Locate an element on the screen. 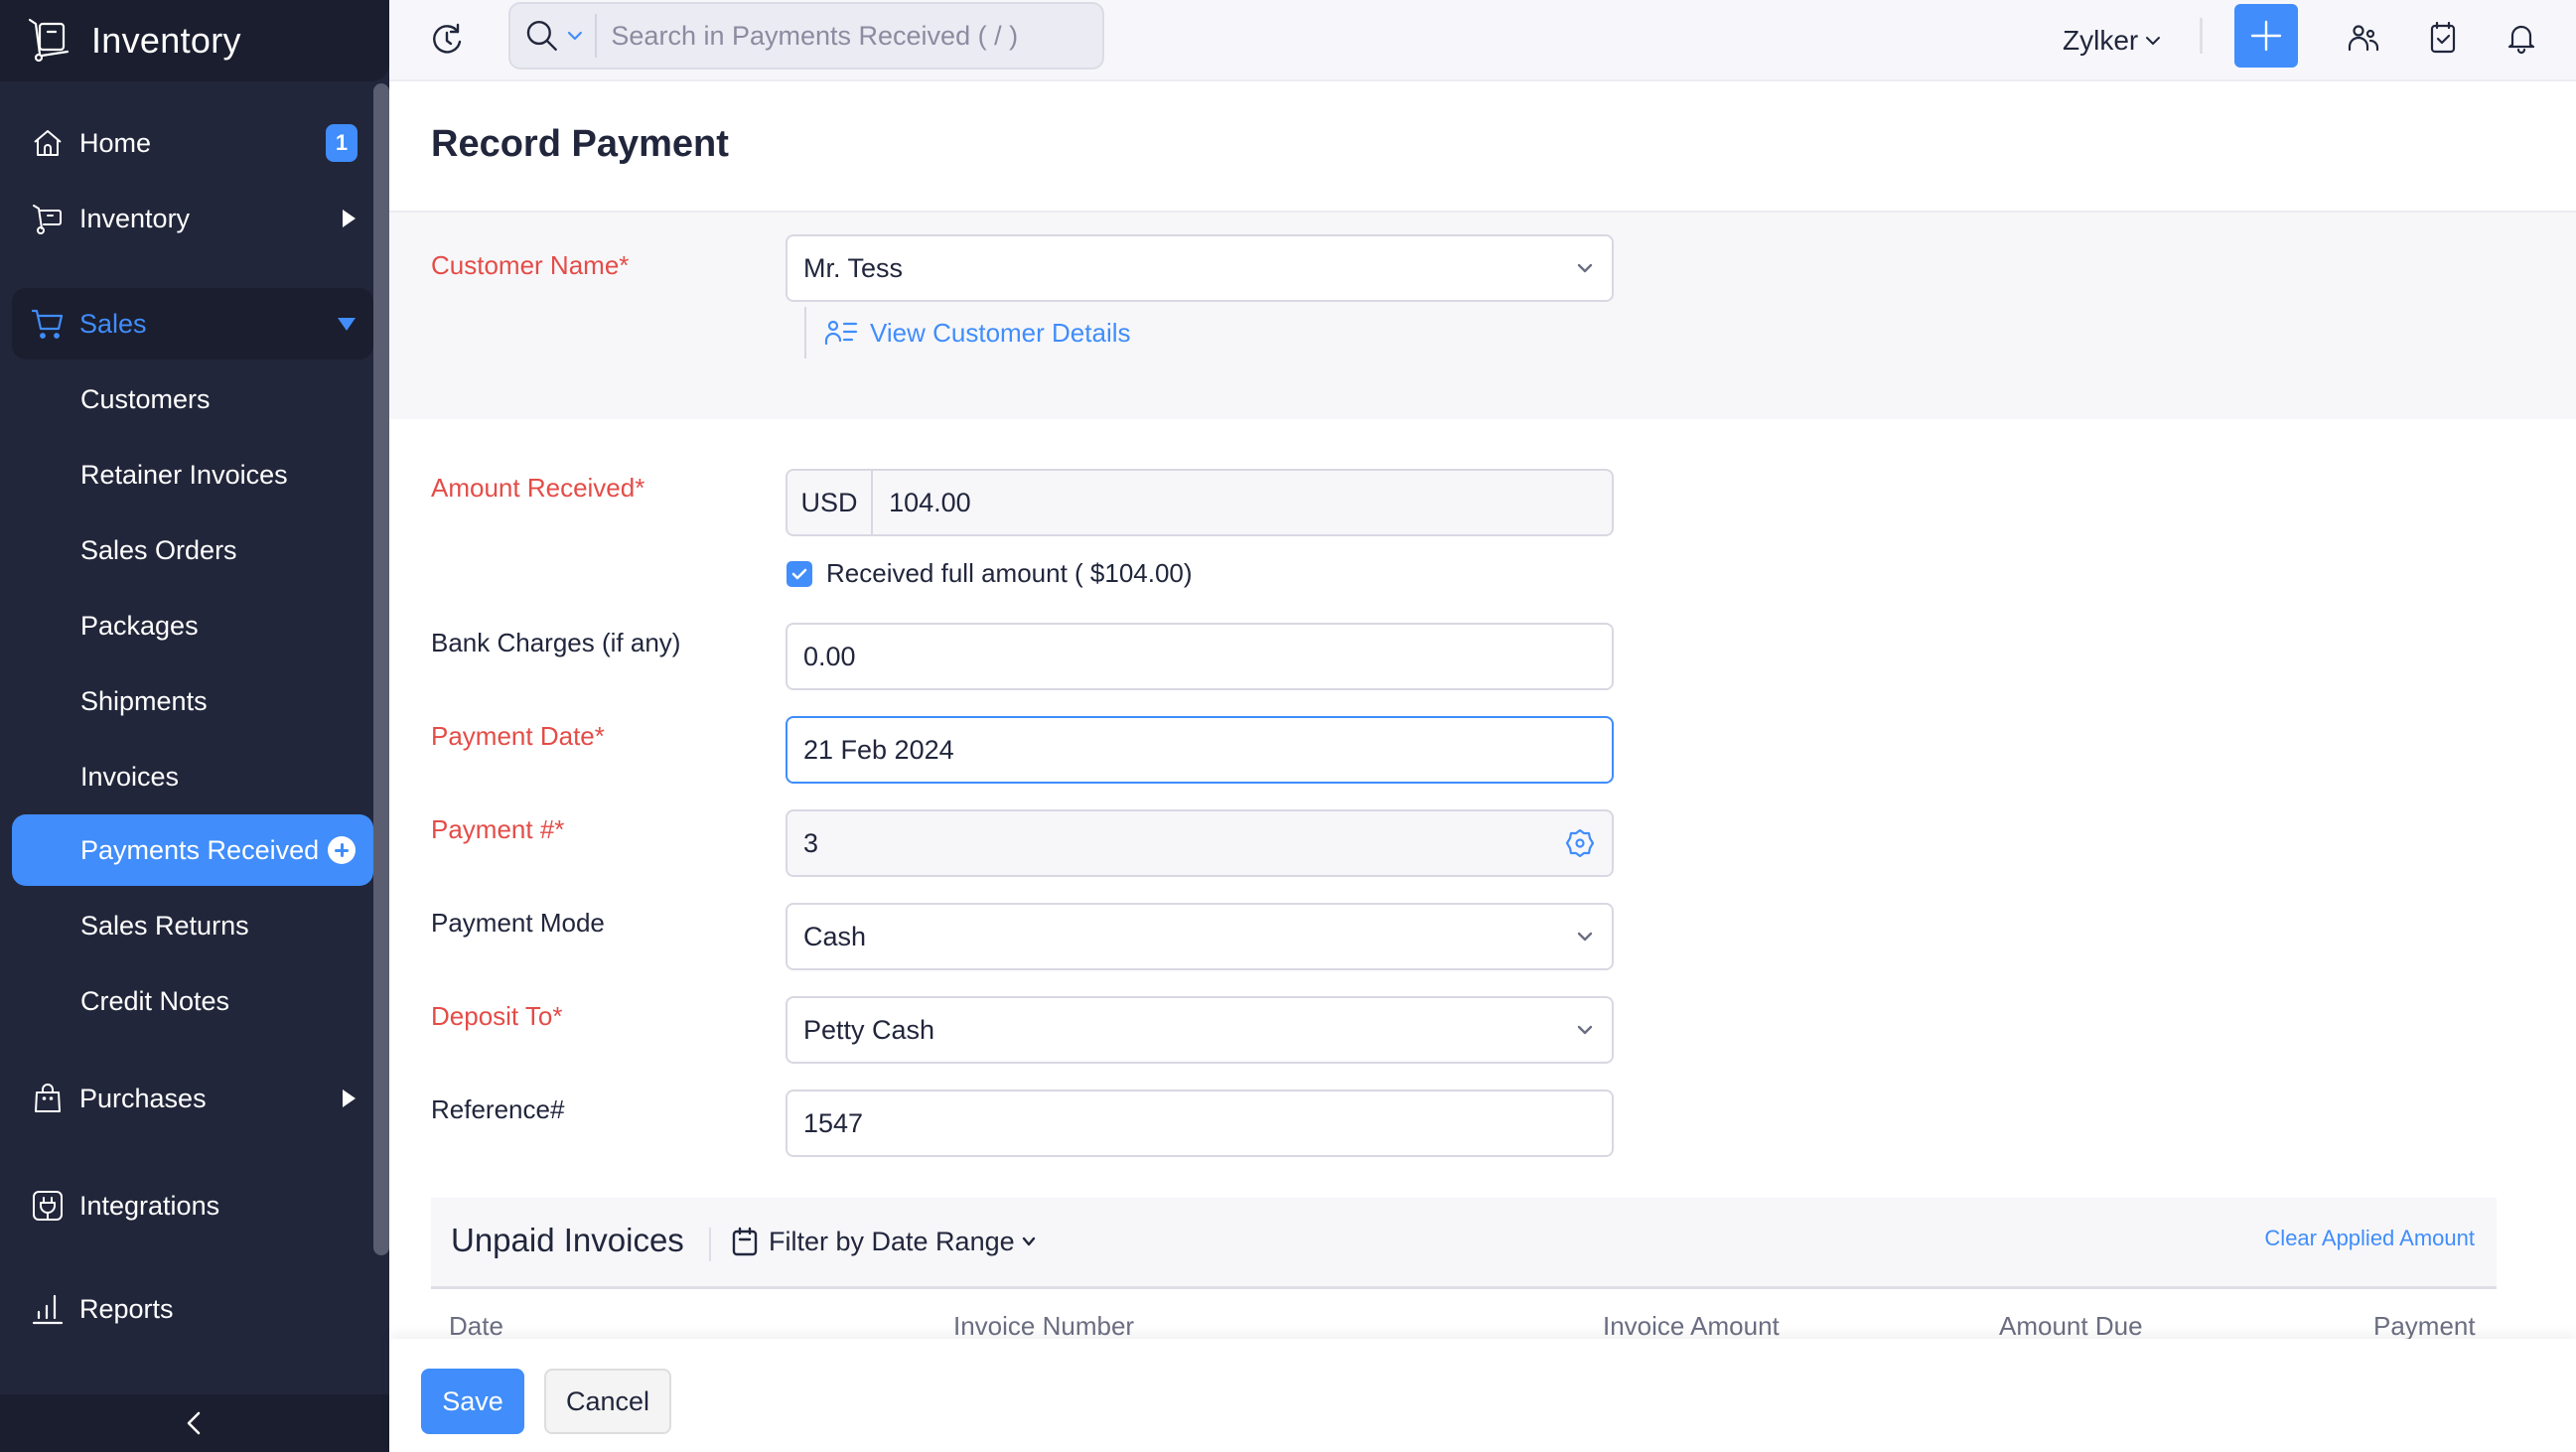 Image resolution: width=2576 pixels, height=1452 pixels. search-icon is located at coordinates (542, 36).